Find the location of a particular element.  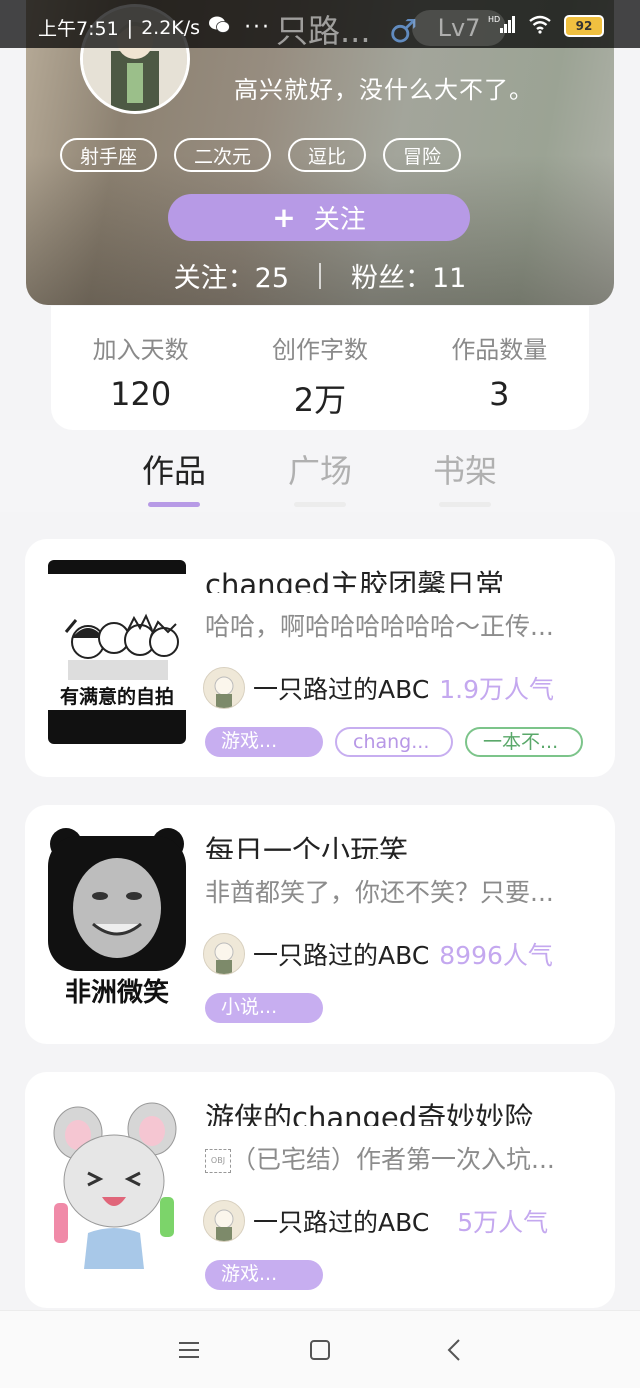

stat-value: 120 is located at coordinates (141, 394).